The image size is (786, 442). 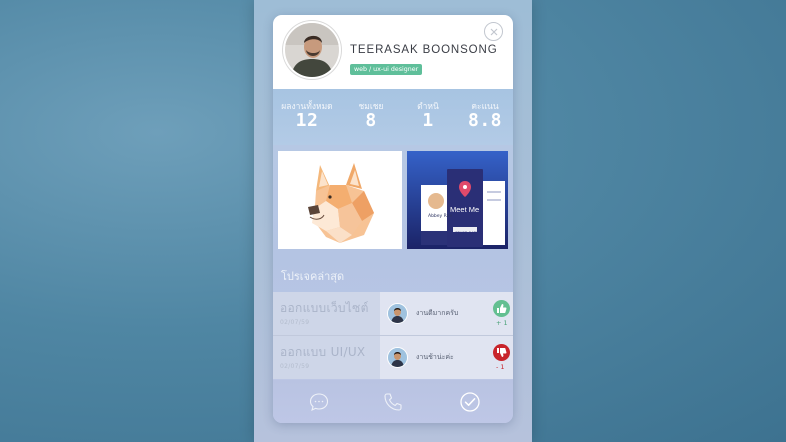 I want to click on check-circle-icon, so click(x=470, y=402).